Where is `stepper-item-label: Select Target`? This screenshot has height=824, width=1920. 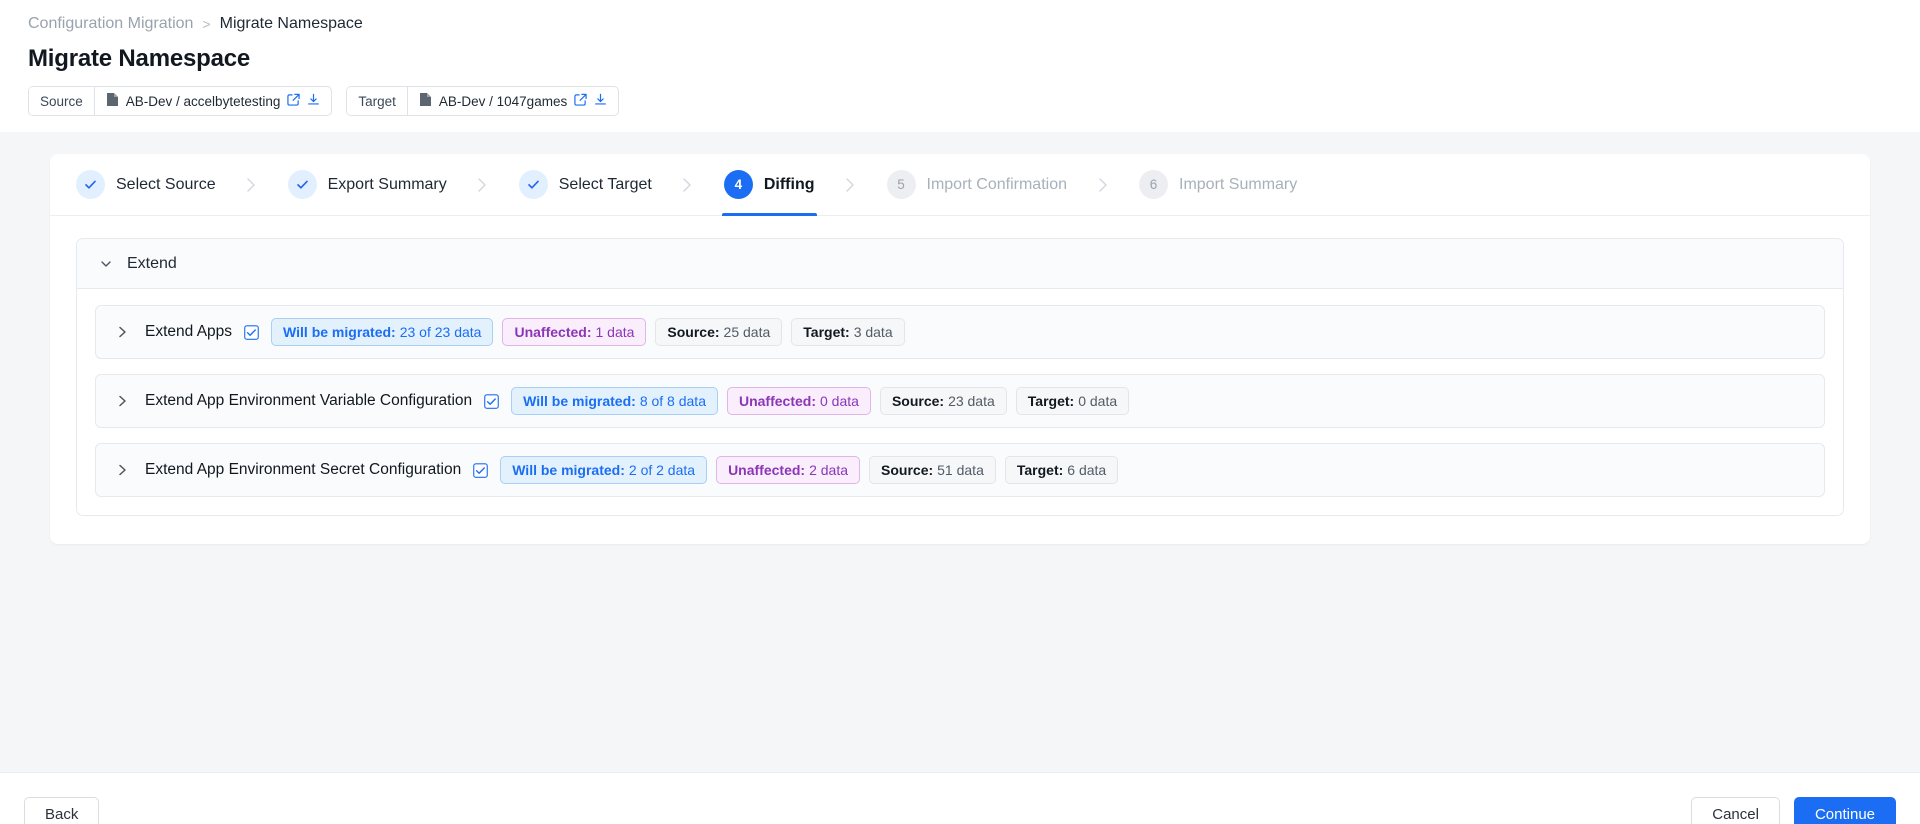 stepper-item-label: Select Target is located at coordinates (605, 184).